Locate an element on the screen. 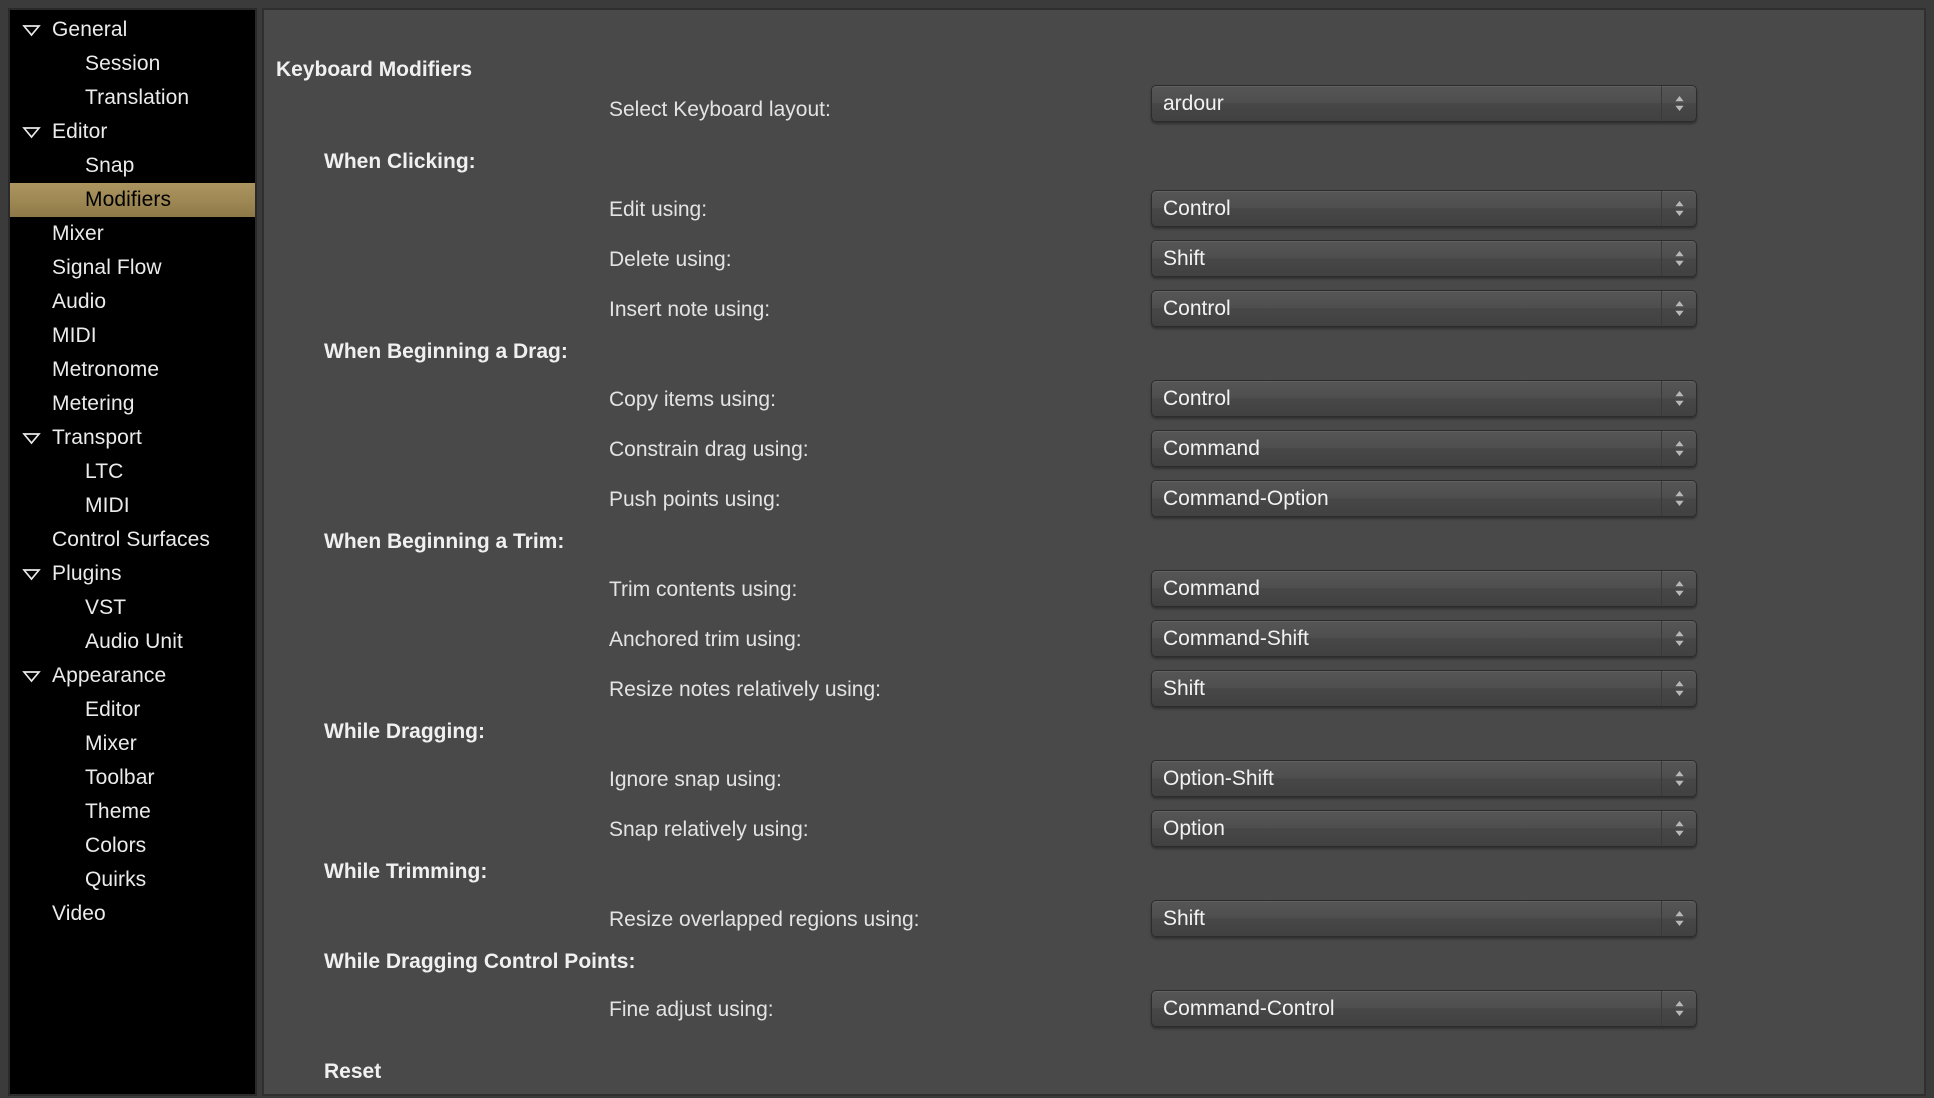 Image resolution: width=1934 pixels, height=1098 pixels. sidebar-item-session: Session is located at coordinates (132, 64).